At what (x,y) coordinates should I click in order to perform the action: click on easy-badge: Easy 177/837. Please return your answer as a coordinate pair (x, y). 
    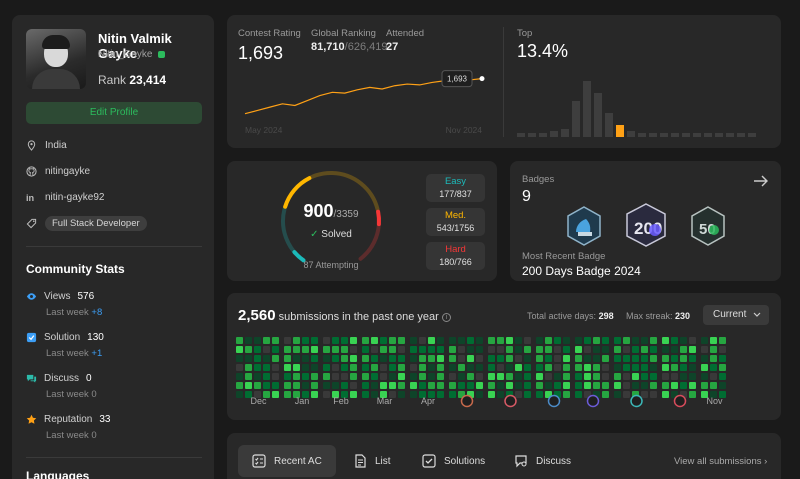
    Looking at the image, I should click on (455, 188).